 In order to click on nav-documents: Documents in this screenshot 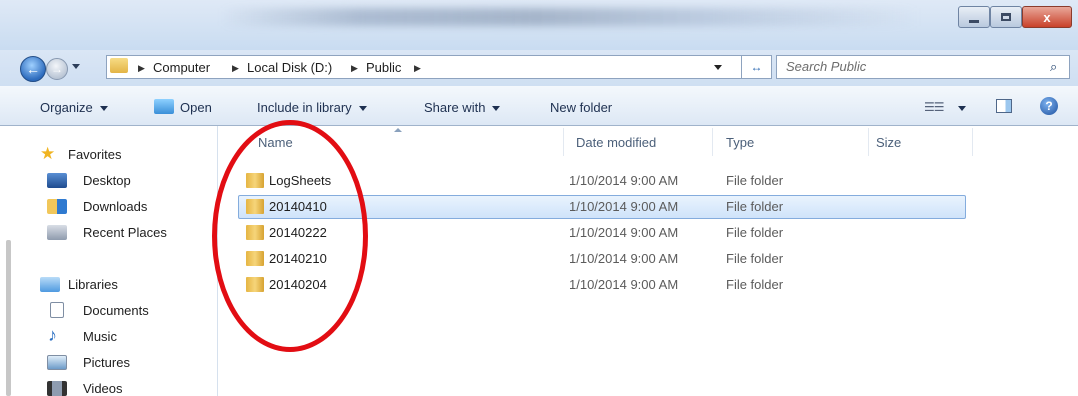, I will do `click(116, 310)`.